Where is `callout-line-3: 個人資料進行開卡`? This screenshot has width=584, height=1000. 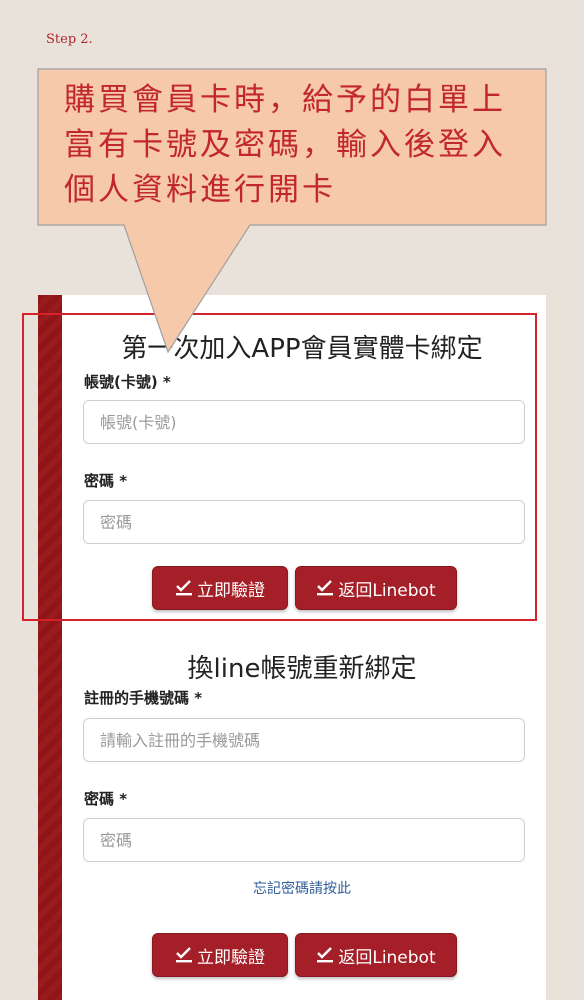
callout-line-3: 個人資料進行開卡 is located at coordinates (200, 190).